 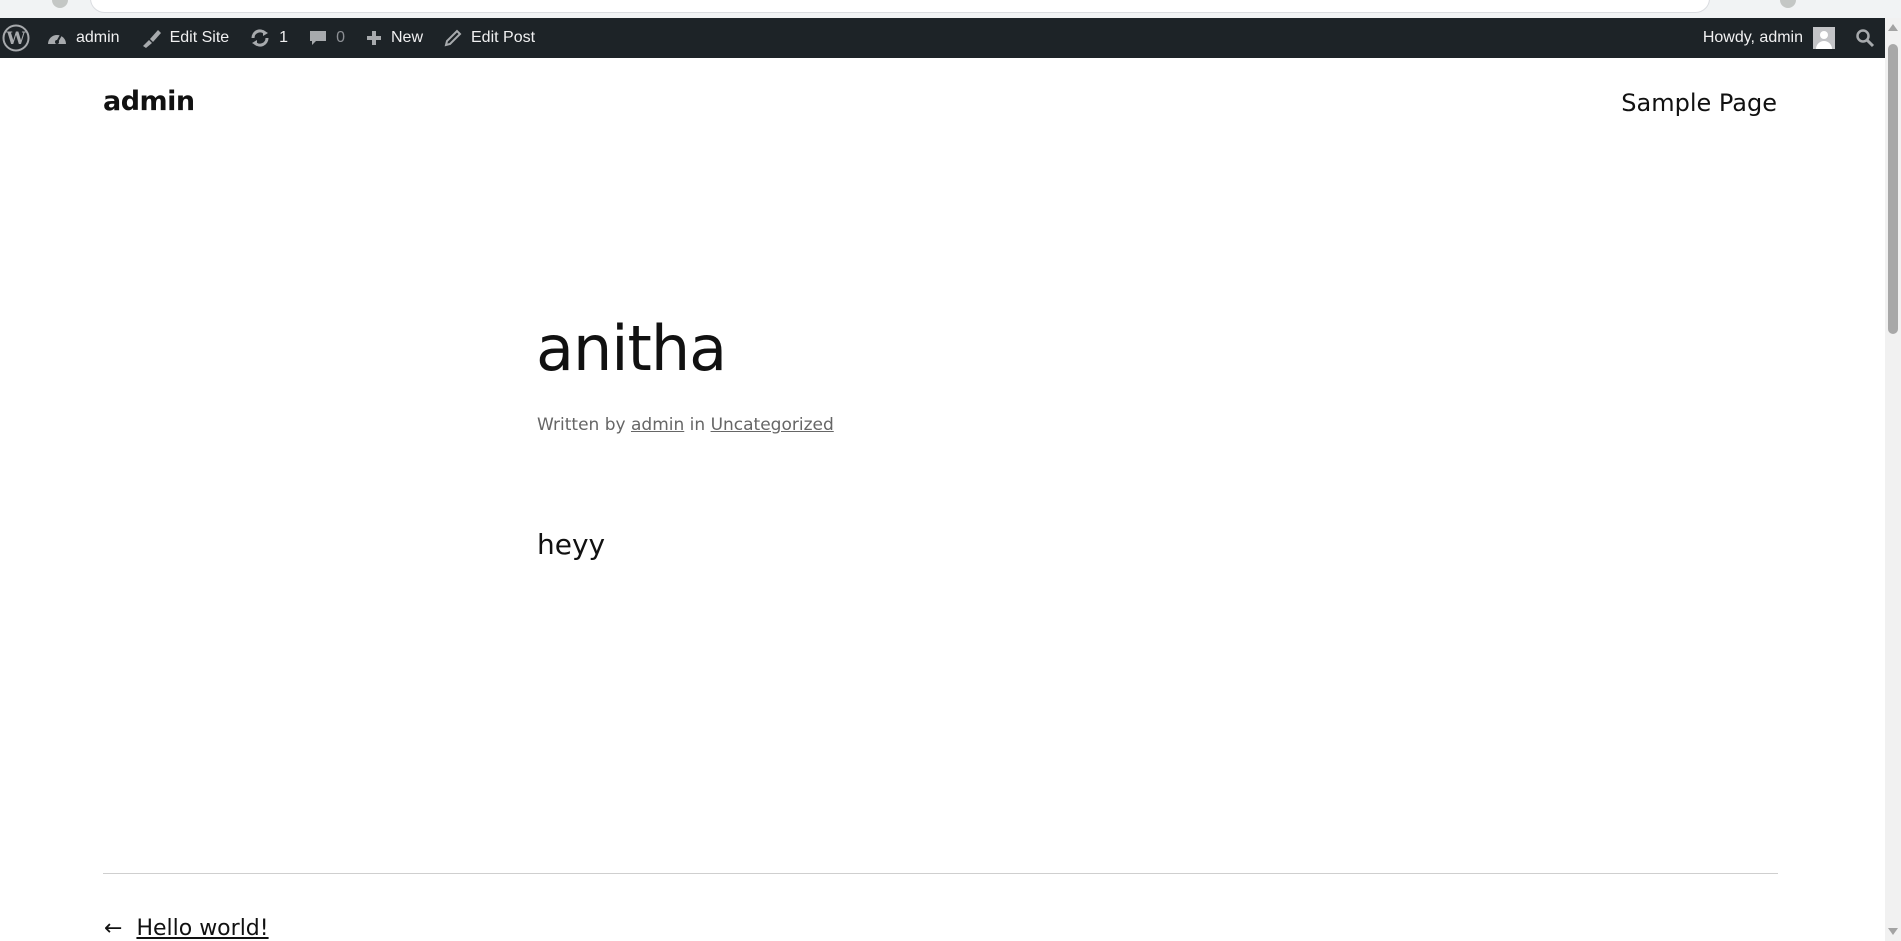 I want to click on plus-icon, so click(x=373, y=38).